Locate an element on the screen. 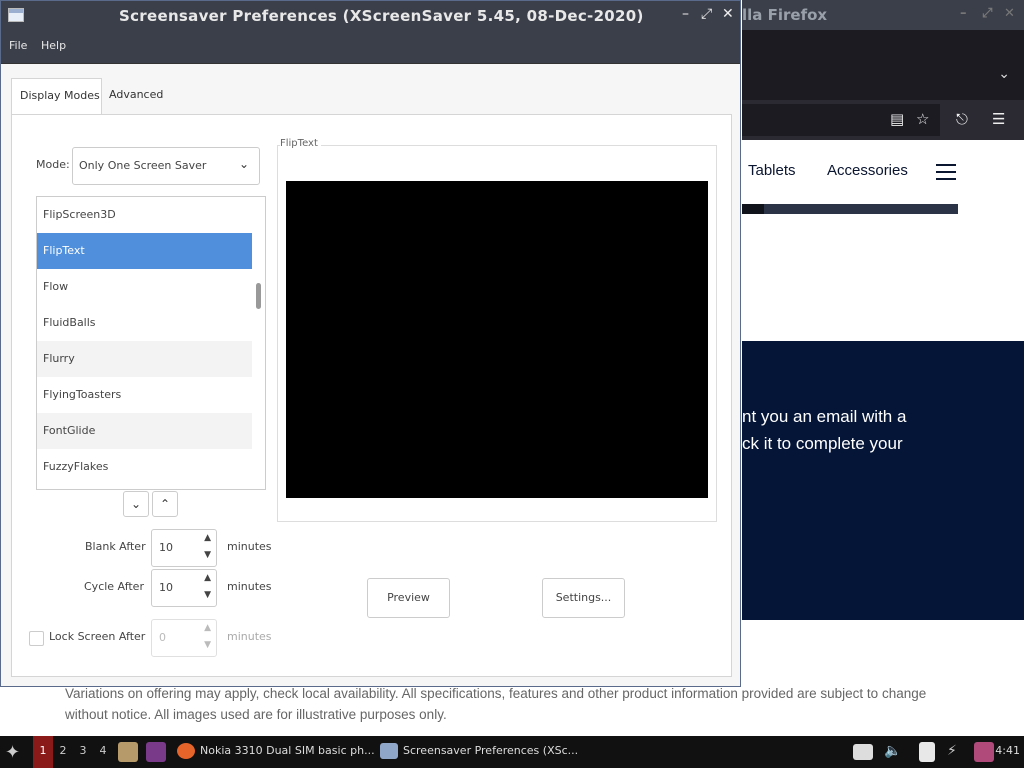 This screenshot has width=1024, height=768. preview-frame-label: FlipText is located at coordinates (300, 143).